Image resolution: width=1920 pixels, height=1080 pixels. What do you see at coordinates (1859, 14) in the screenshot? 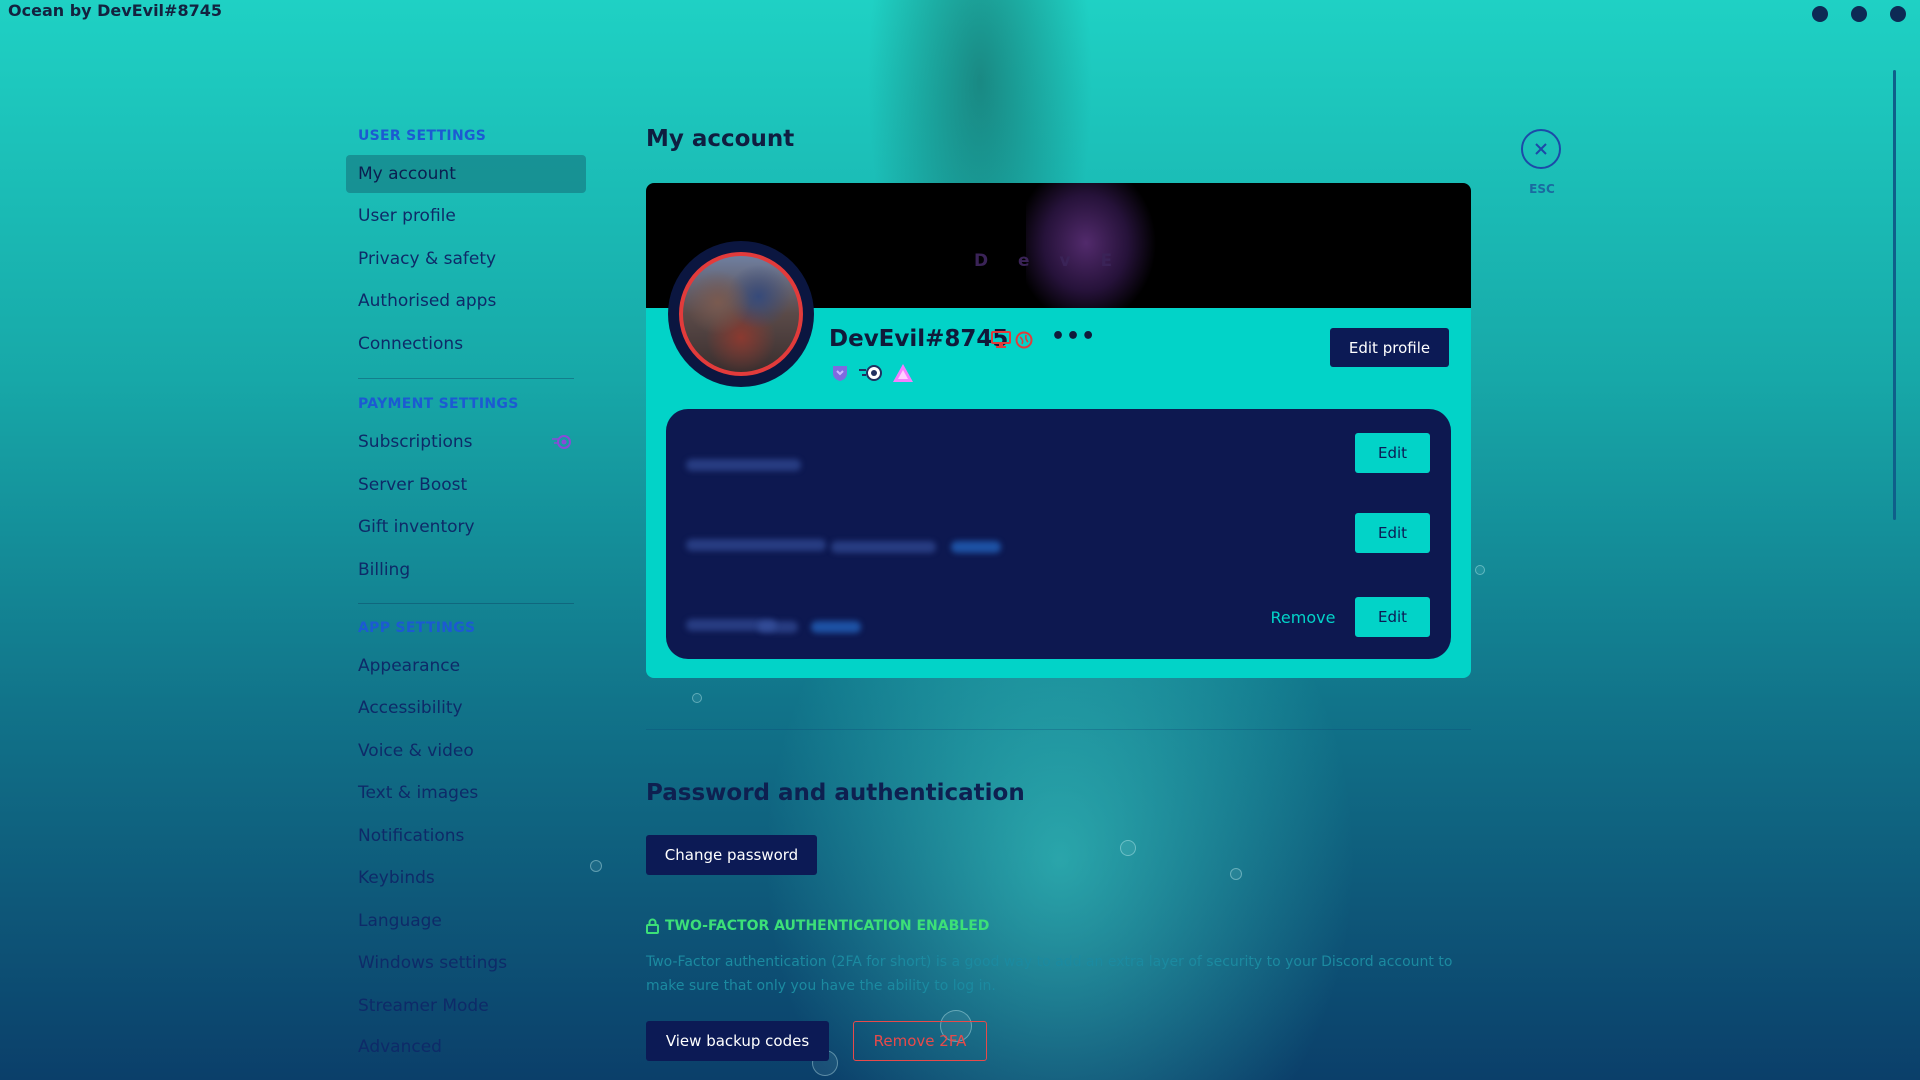
I see `maximize-button` at bounding box center [1859, 14].